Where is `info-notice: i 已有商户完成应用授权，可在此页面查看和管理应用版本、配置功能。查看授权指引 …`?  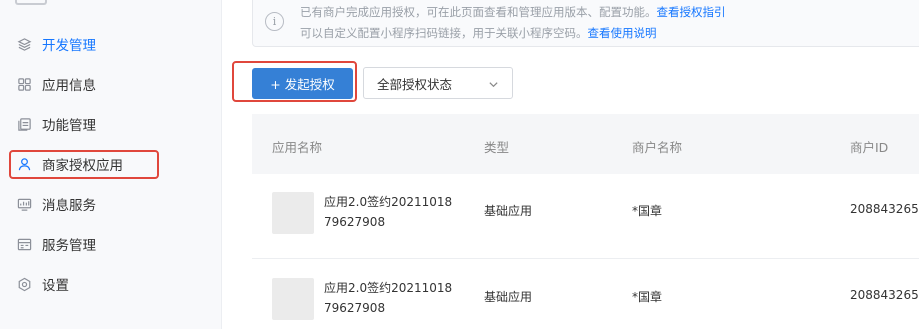
info-notice: i 已有商户完成应用授权，可在此页面查看和管理应用版本、配置功能。查看授权指引 … is located at coordinates (585, 23).